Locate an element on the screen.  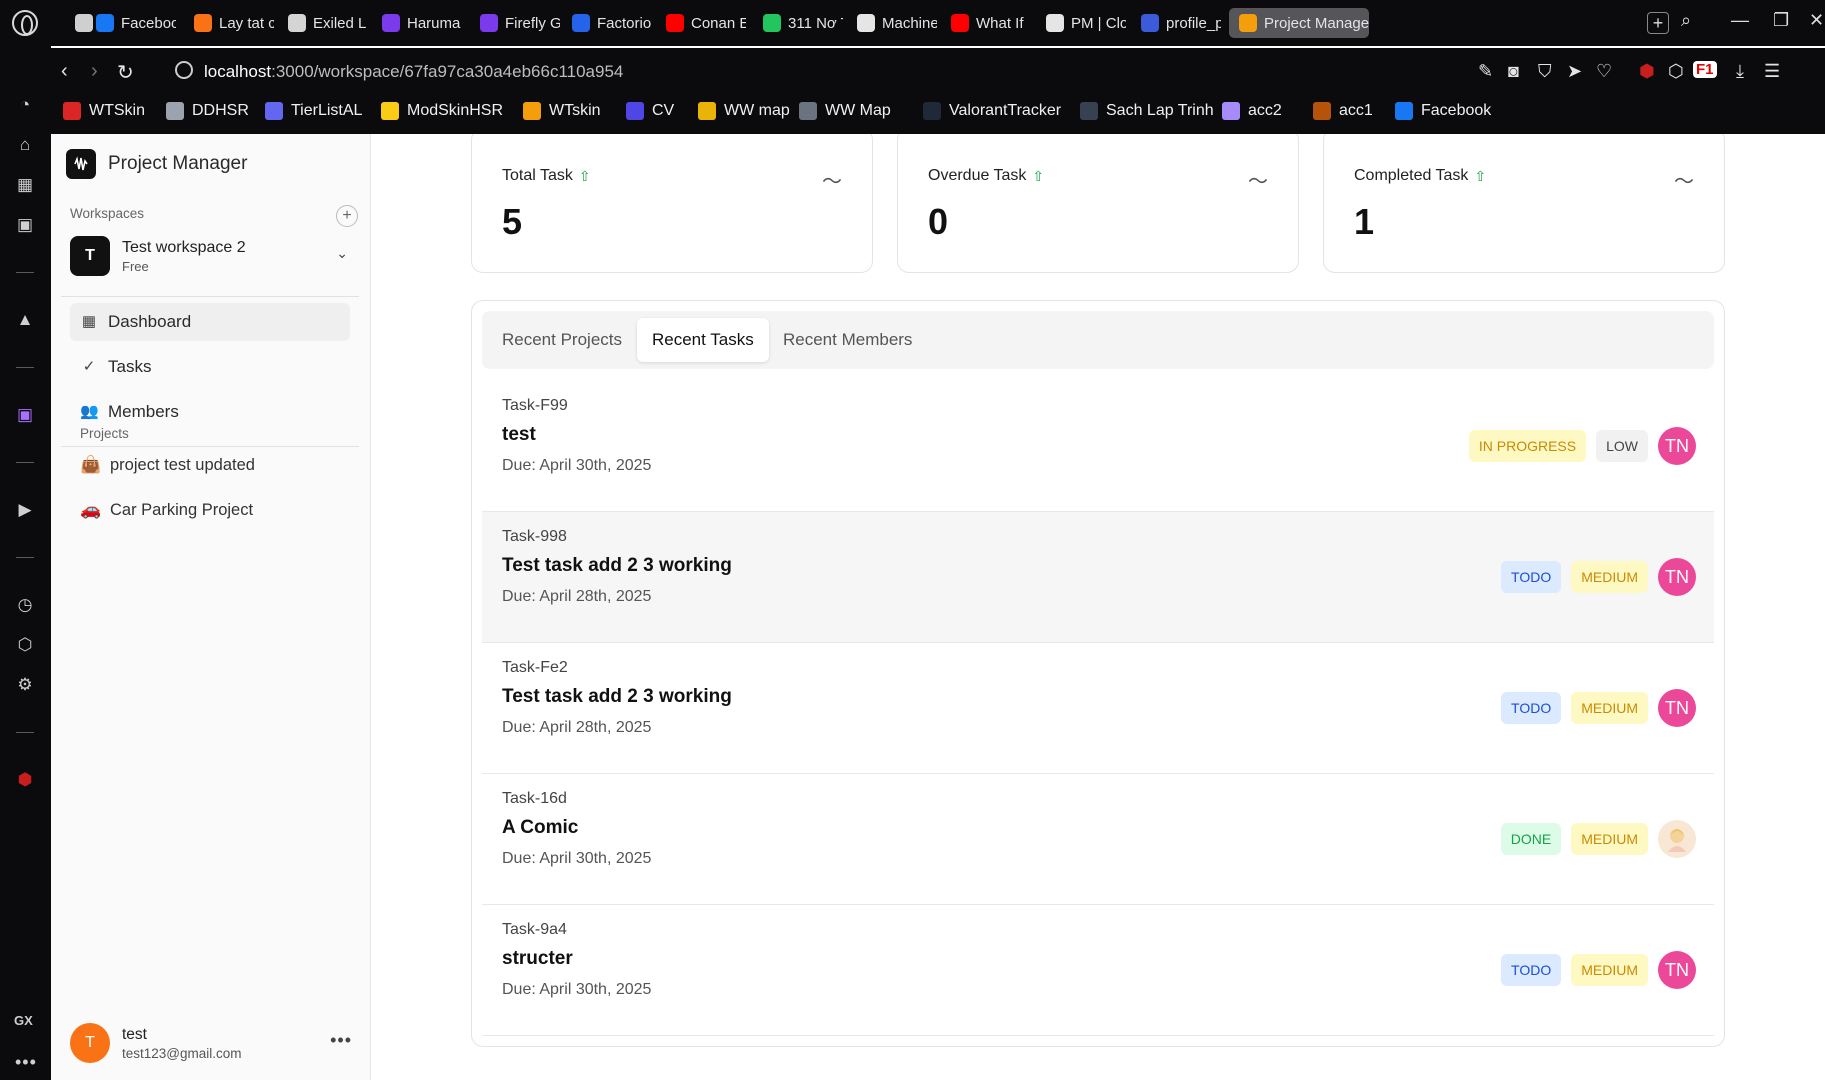
tab-item: Exiled L is located at coordinates (328, 23).